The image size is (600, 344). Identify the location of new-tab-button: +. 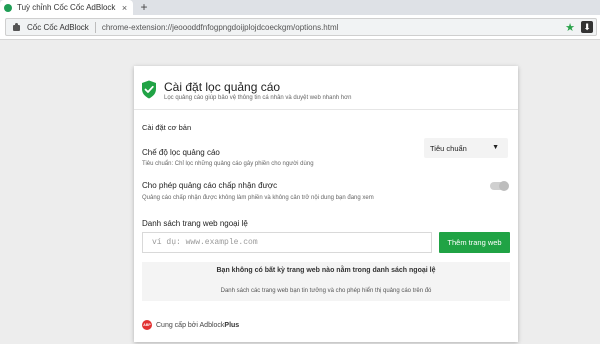
(144, 7).